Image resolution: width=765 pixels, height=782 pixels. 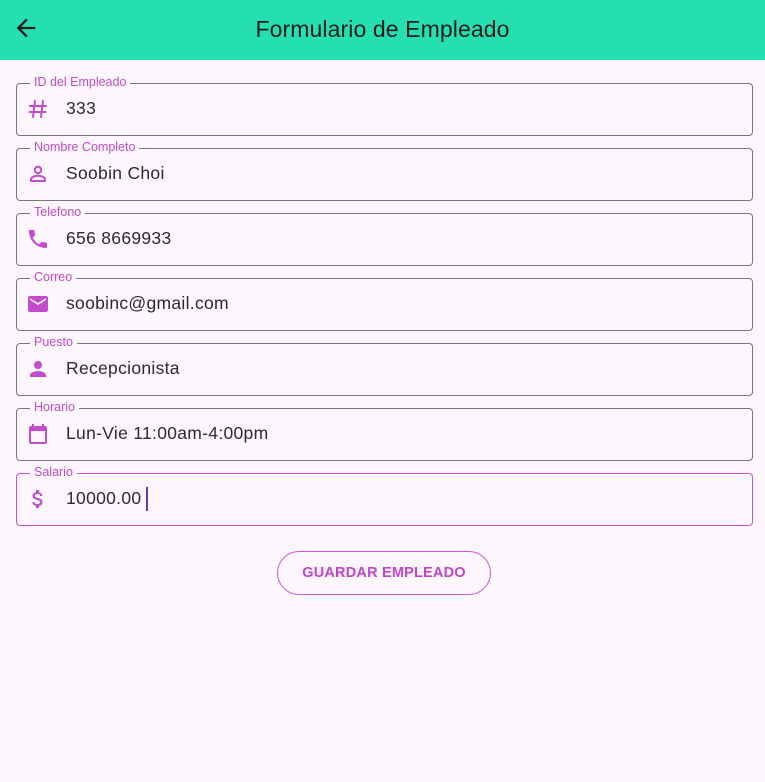 What do you see at coordinates (38, 304) in the screenshot?
I see `email-icon` at bounding box center [38, 304].